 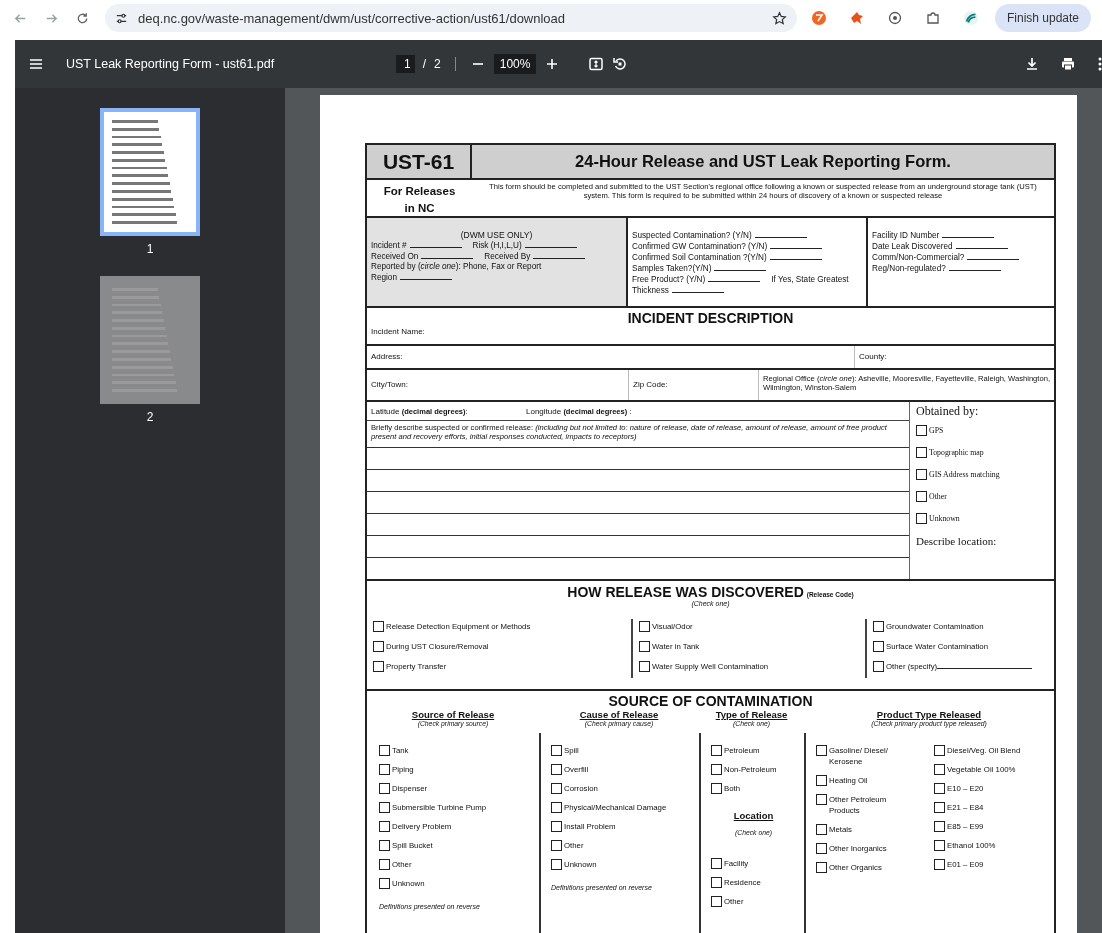 I want to click on page-total: 2, so click(x=437, y=64).